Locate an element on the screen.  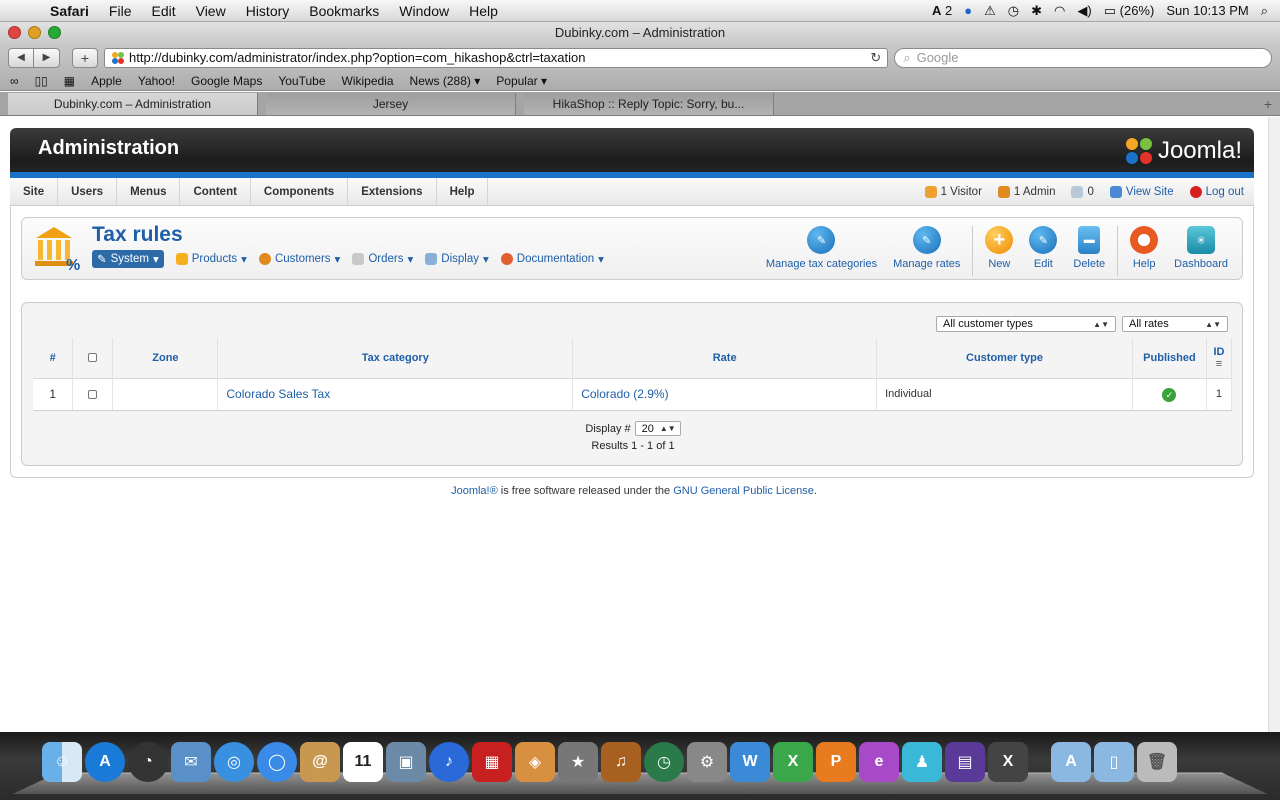
bookmark-news: News (288) ▾ is located at coordinates (445, 81).